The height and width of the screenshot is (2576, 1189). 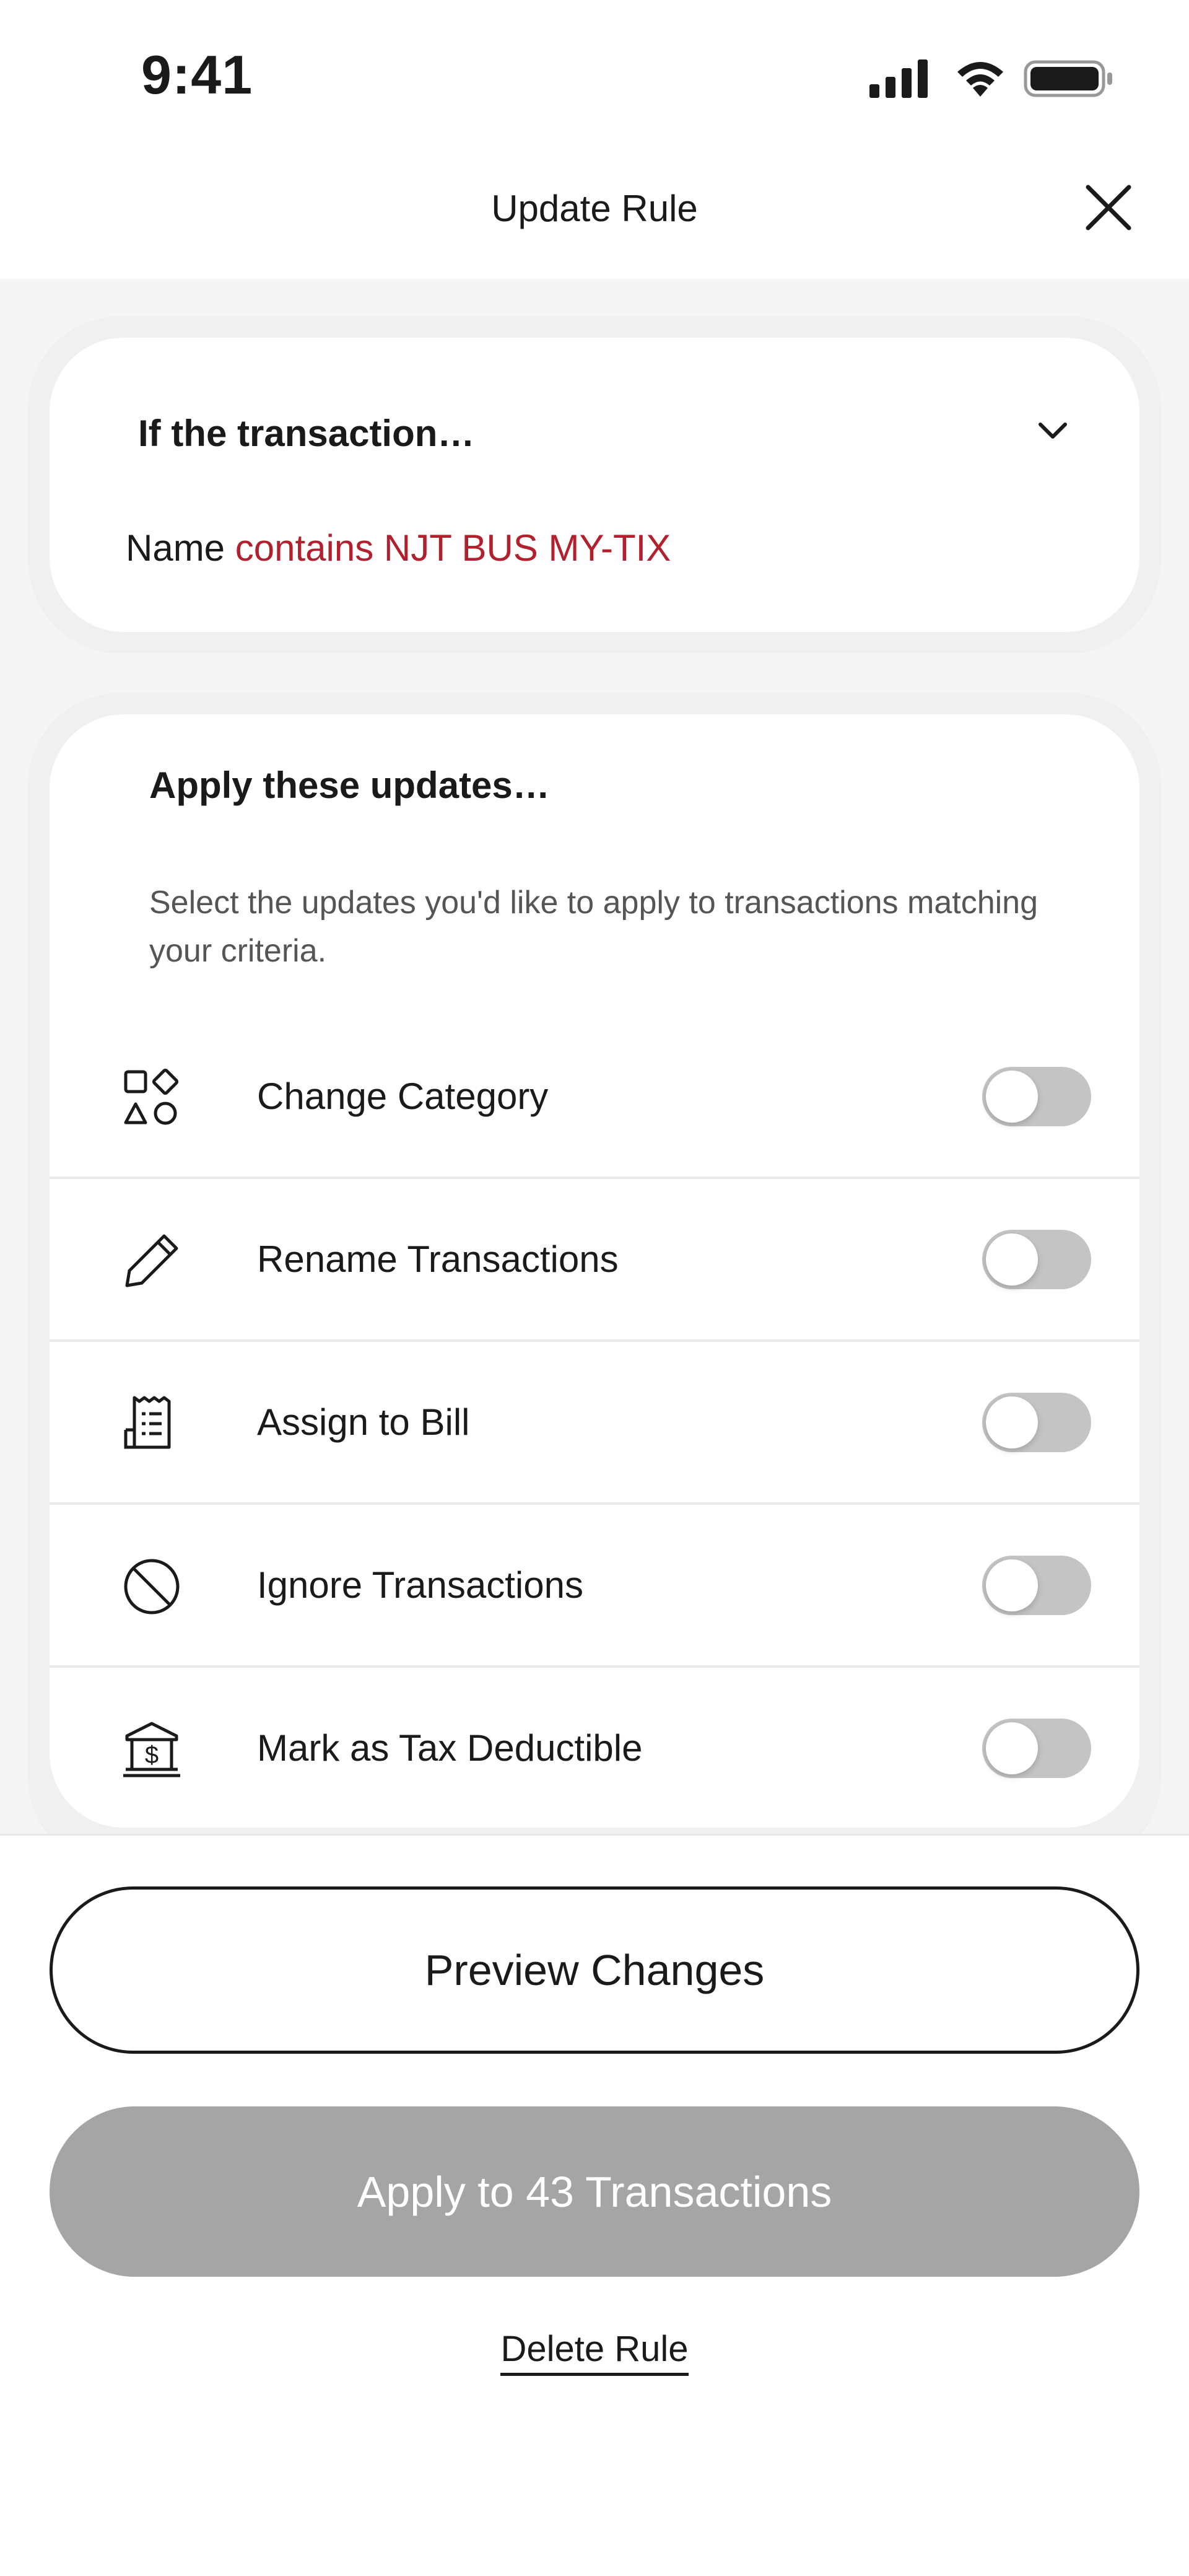 I want to click on update-label: Ignore Transactions, so click(x=420, y=1585).